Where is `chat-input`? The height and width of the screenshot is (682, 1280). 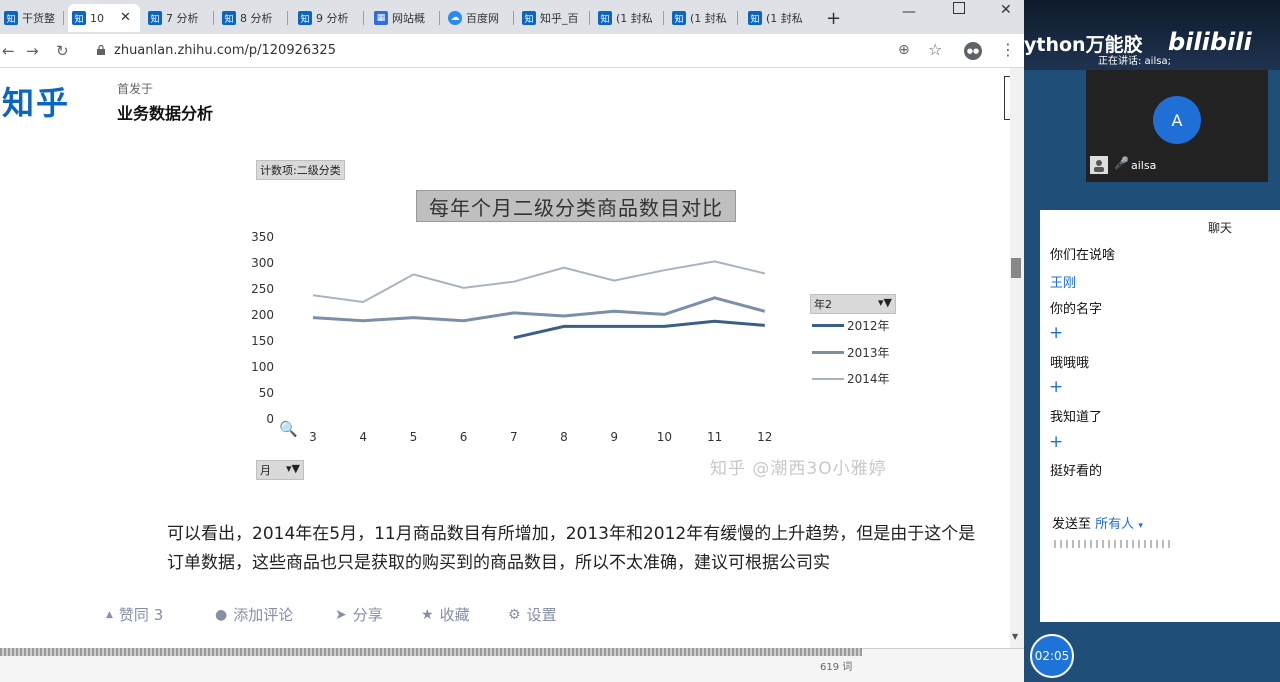
chat-input is located at coordinates (1114, 544).